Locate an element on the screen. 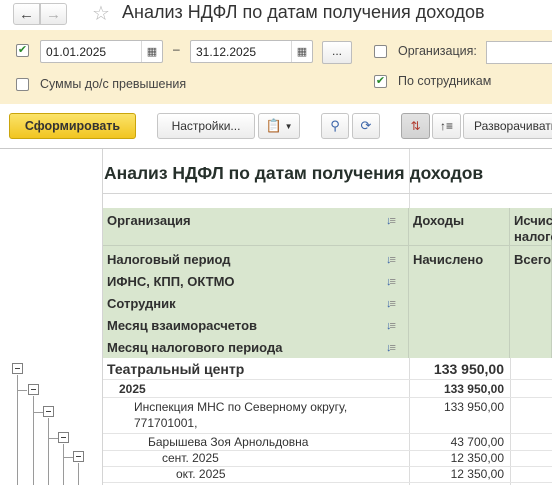 The image size is (552, 485). header-settlement-month: Месяц взаиморасчетов is located at coordinates (182, 325).